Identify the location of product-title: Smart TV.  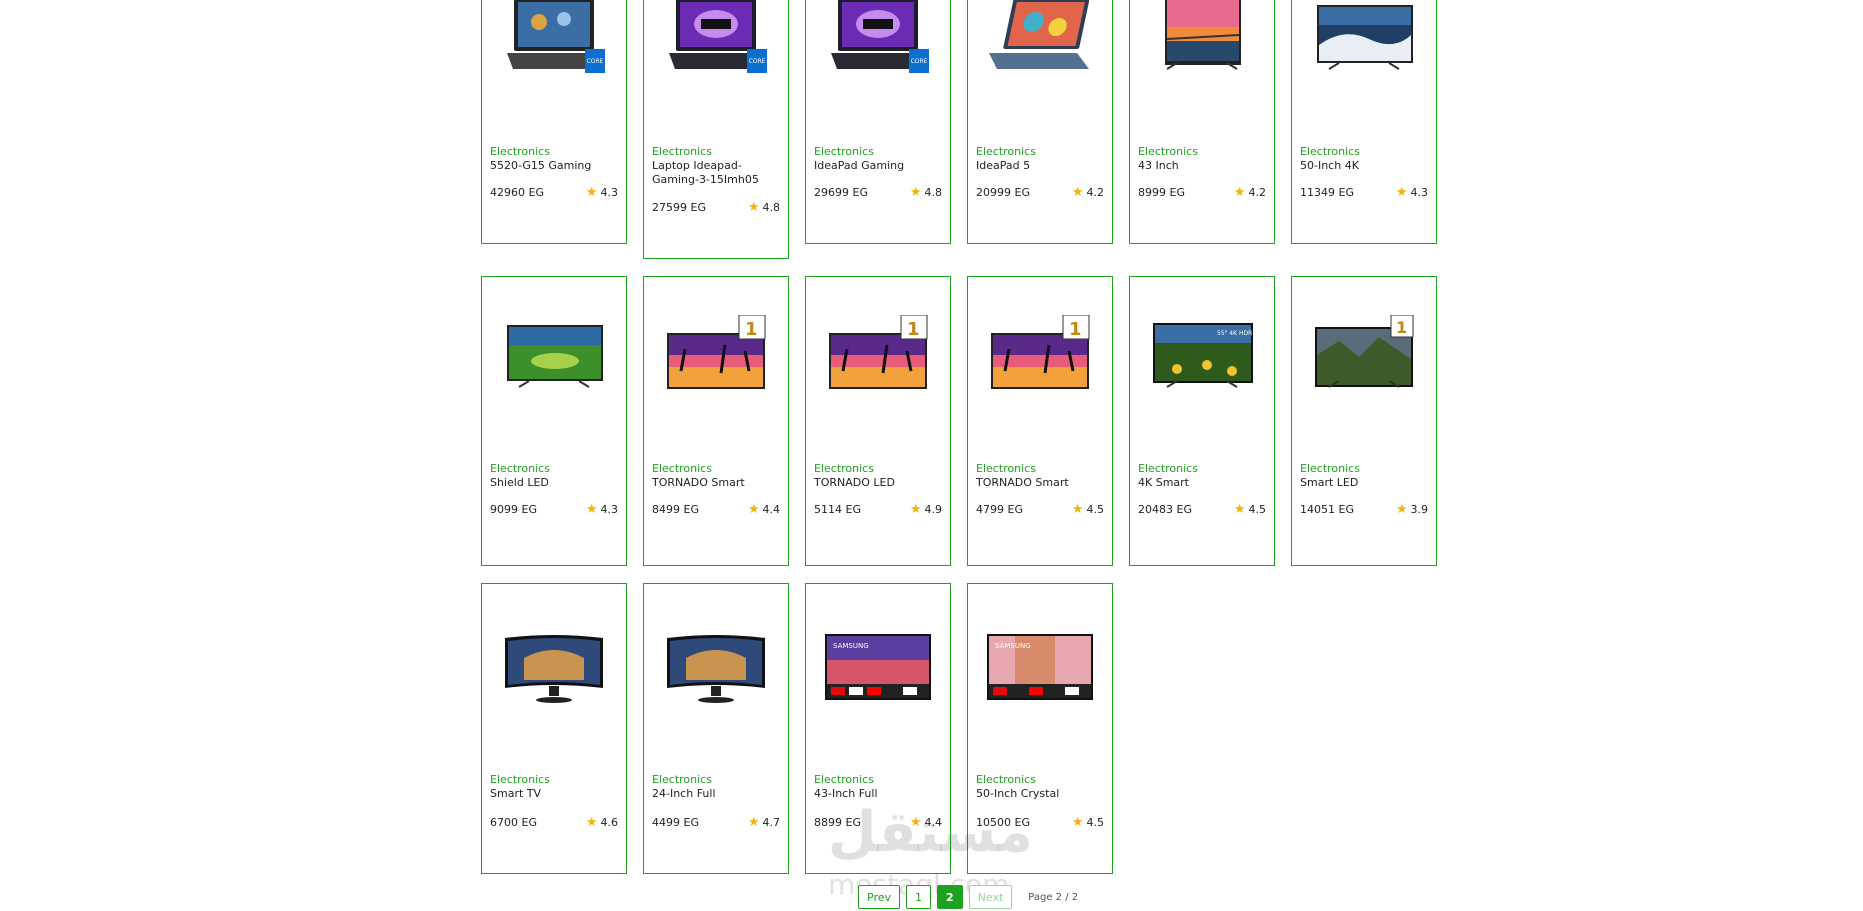
(554, 794).